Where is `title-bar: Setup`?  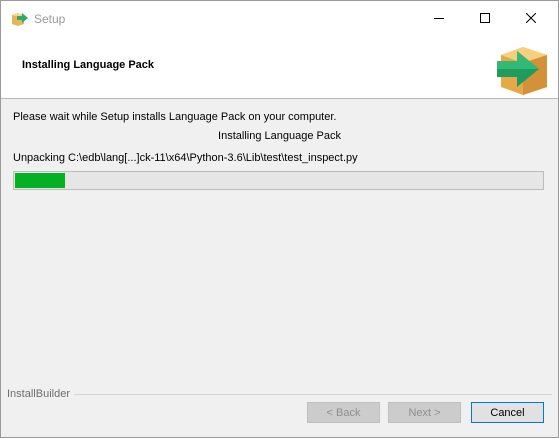
title-bar: Setup is located at coordinates (279, 18).